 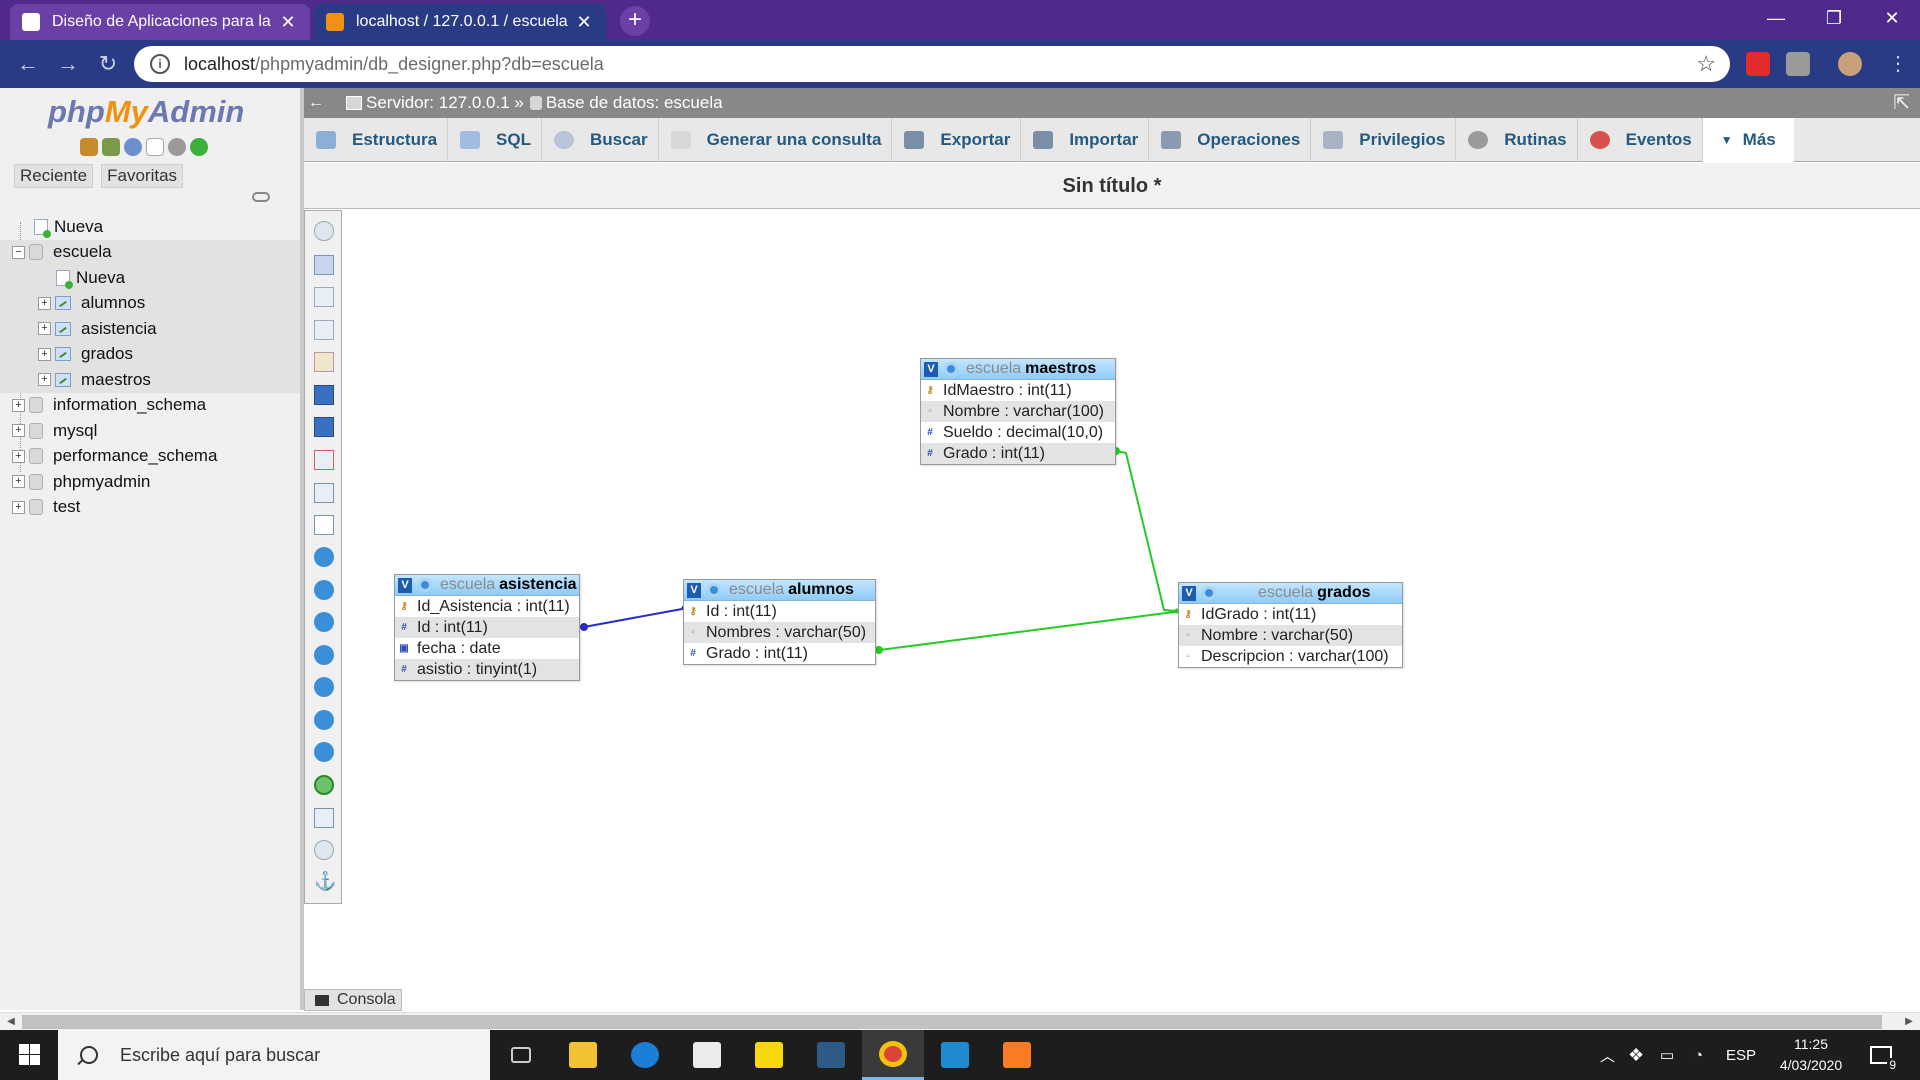 What do you see at coordinates (1290, 593) in the screenshot?
I see `table-card-header: V escuela grados` at bounding box center [1290, 593].